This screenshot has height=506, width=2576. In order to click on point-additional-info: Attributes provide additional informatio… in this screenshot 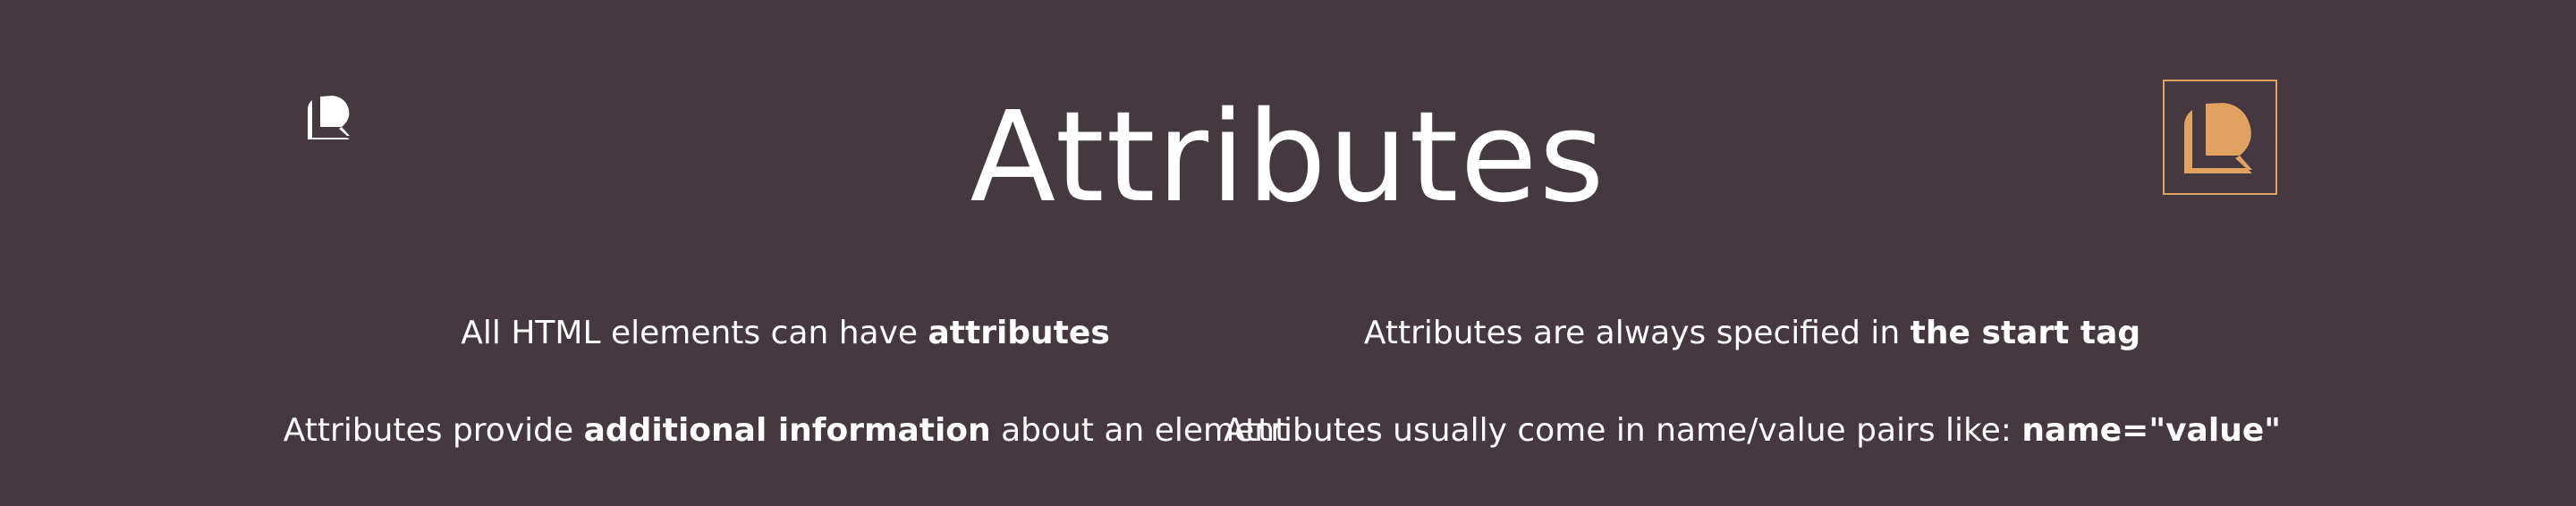, I will do `click(785, 430)`.